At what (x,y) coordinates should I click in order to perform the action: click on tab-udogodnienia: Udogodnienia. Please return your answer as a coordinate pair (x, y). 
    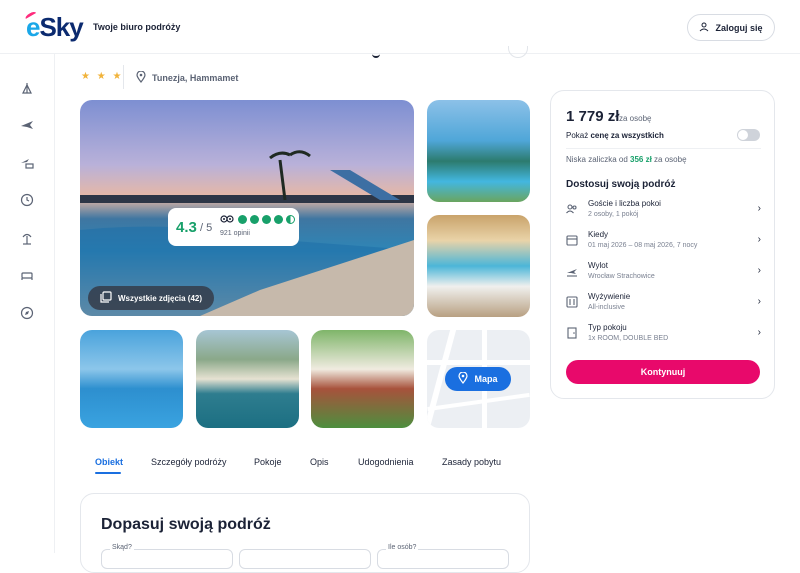
    Looking at the image, I should click on (386, 462).